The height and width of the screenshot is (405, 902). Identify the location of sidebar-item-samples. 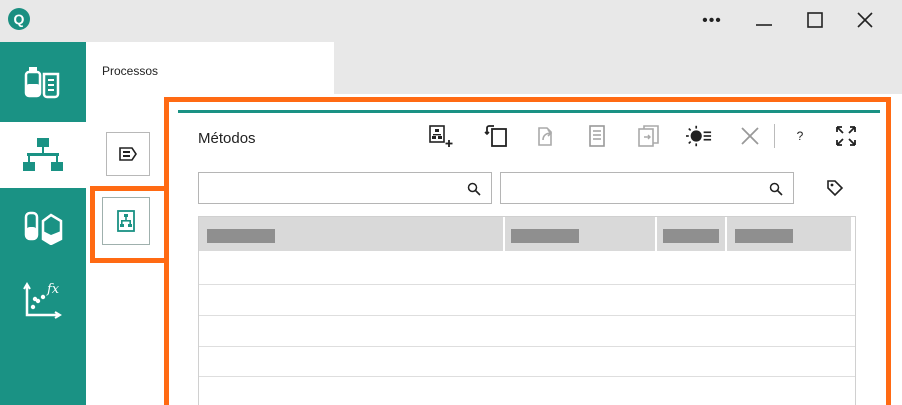
(43, 227).